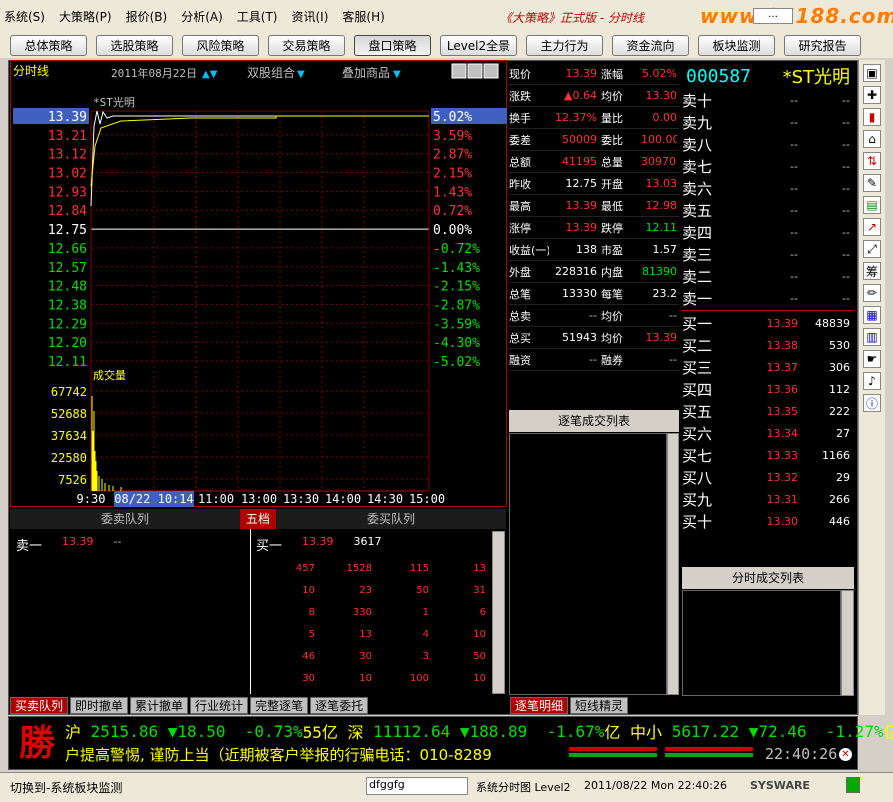  Describe the element at coordinates (69, 414) in the screenshot. I see `volume-tick: 52688` at that location.